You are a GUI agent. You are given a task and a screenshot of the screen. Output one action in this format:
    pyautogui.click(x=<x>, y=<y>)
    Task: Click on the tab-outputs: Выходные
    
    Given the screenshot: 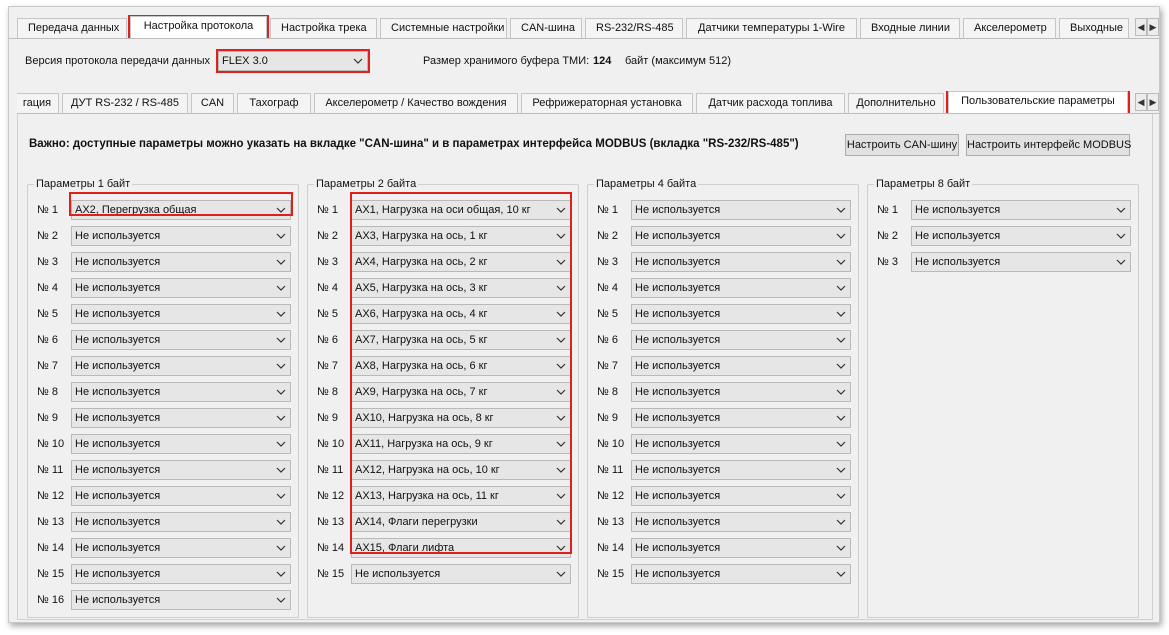 What is the action you would take?
    pyautogui.click(x=1094, y=28)
    